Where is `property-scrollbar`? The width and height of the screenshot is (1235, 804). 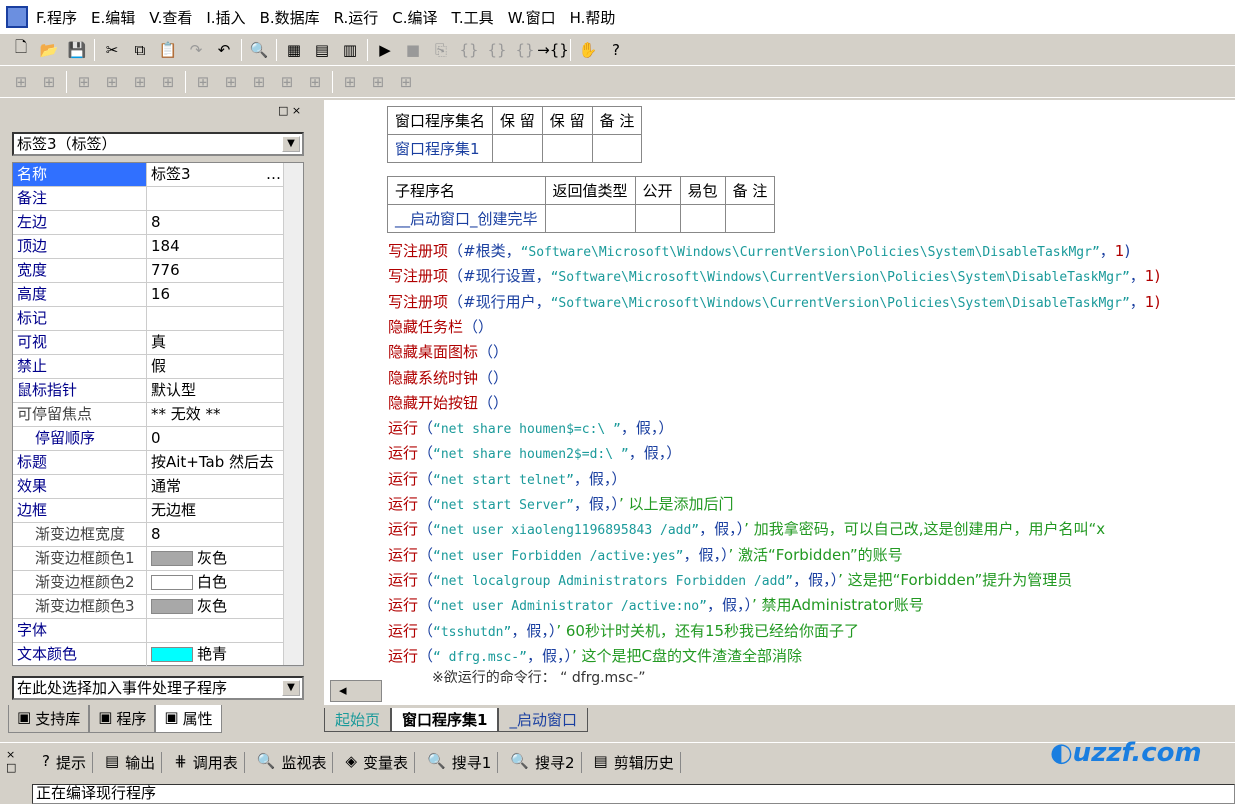
property-scrollbar is located at coordinates (293, 414).